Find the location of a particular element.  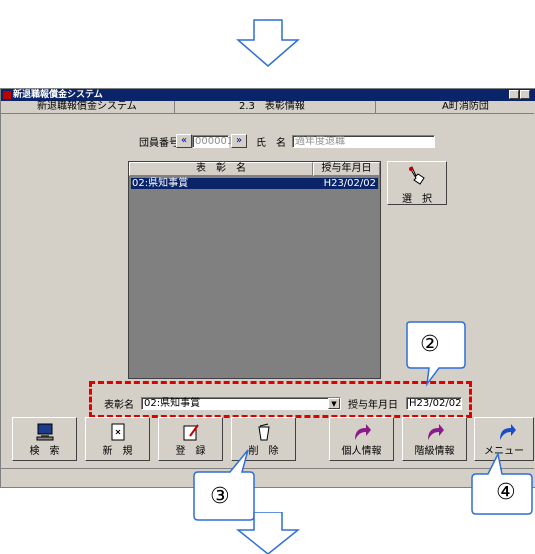

flow-down-arrow-bottom is located at coordinates (268, 533).